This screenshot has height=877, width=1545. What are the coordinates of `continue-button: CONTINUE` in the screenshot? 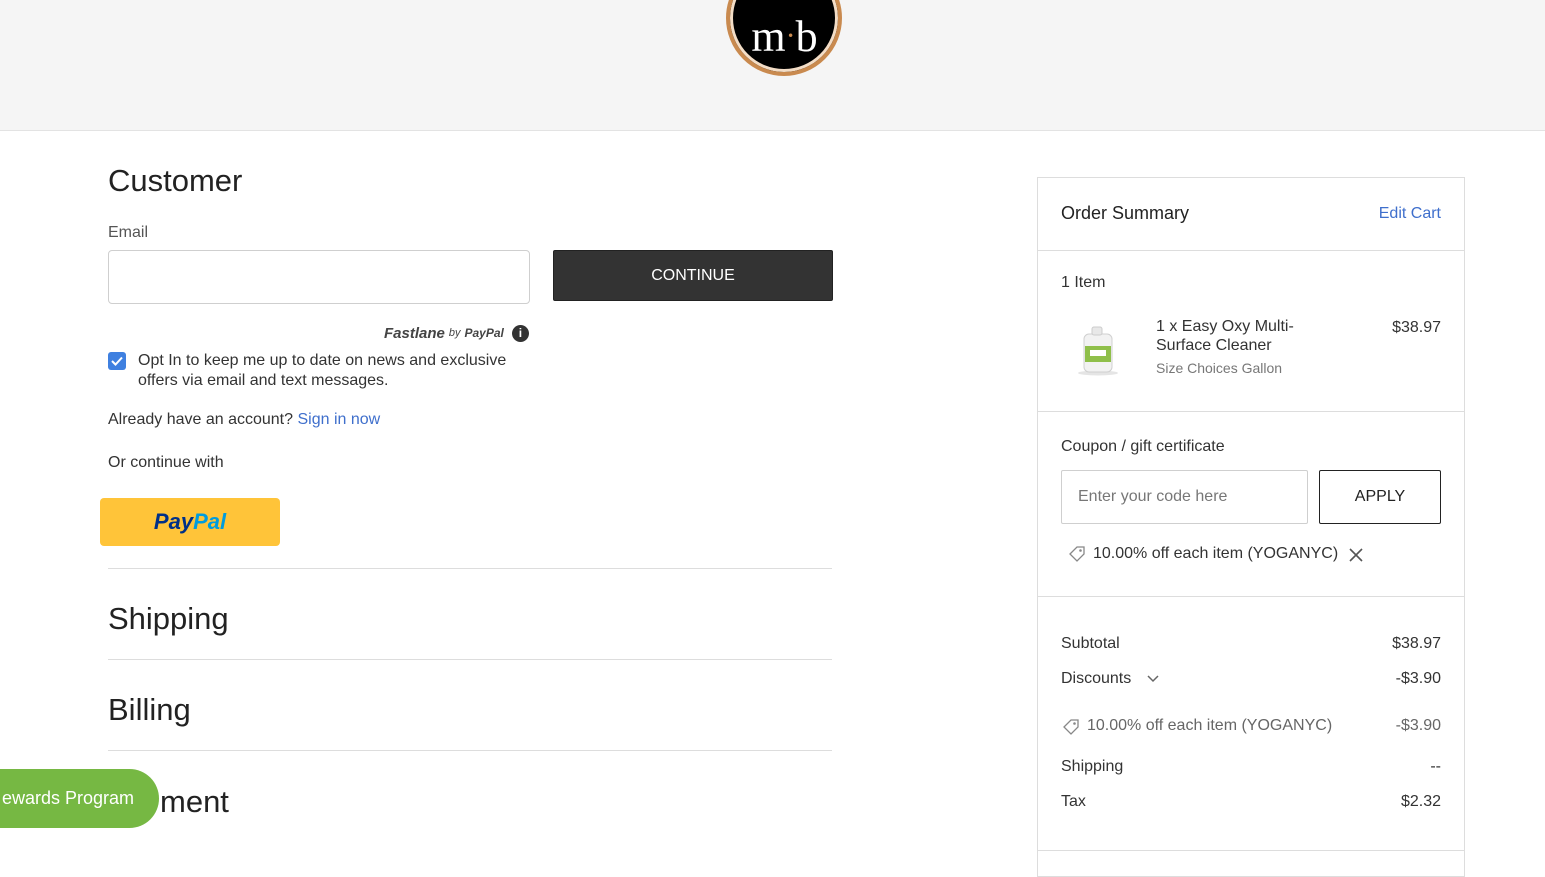 It's located at (693, 275).